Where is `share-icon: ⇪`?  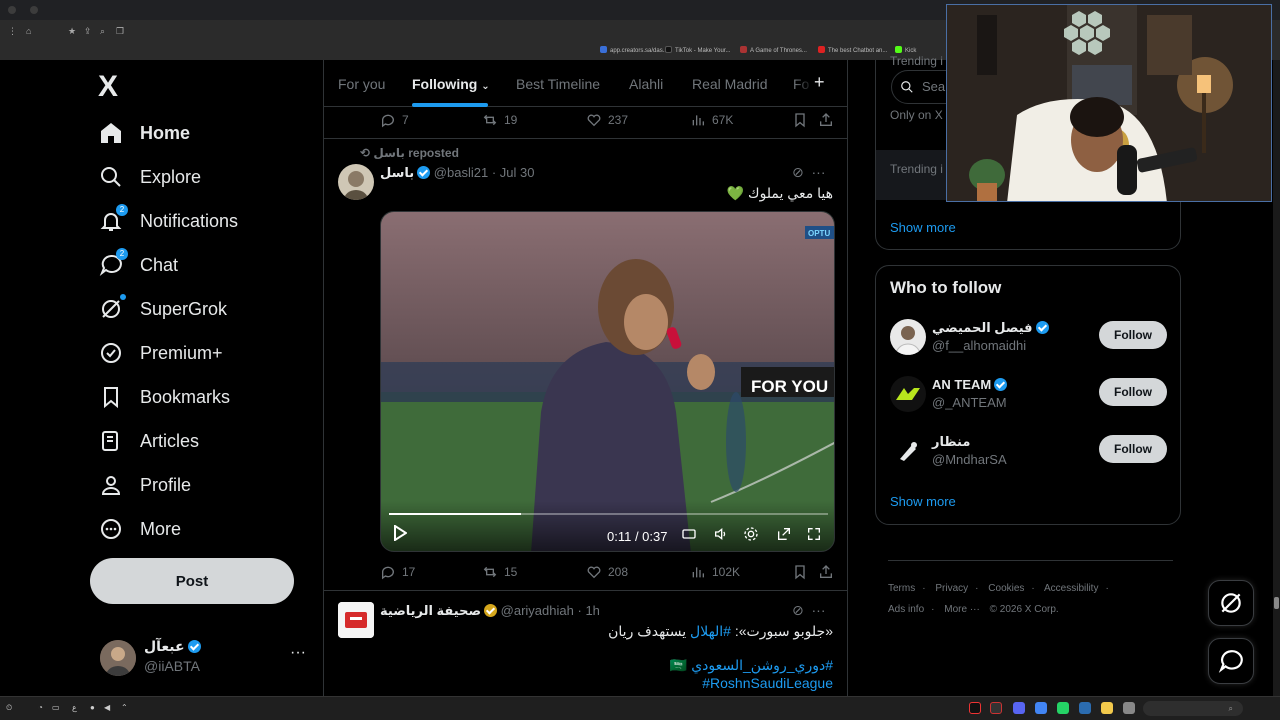 share-icon: ⇪ is located at coordinates (88, 31).